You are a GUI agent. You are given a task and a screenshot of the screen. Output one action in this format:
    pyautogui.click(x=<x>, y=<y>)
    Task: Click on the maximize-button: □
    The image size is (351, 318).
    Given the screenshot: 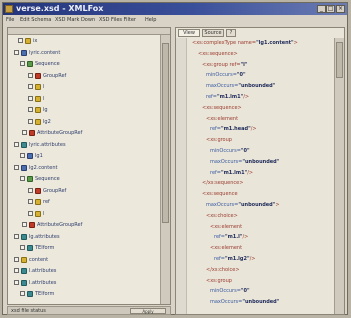 What is the action you would take?
    pyautogui.click(x=330, y=9)
    